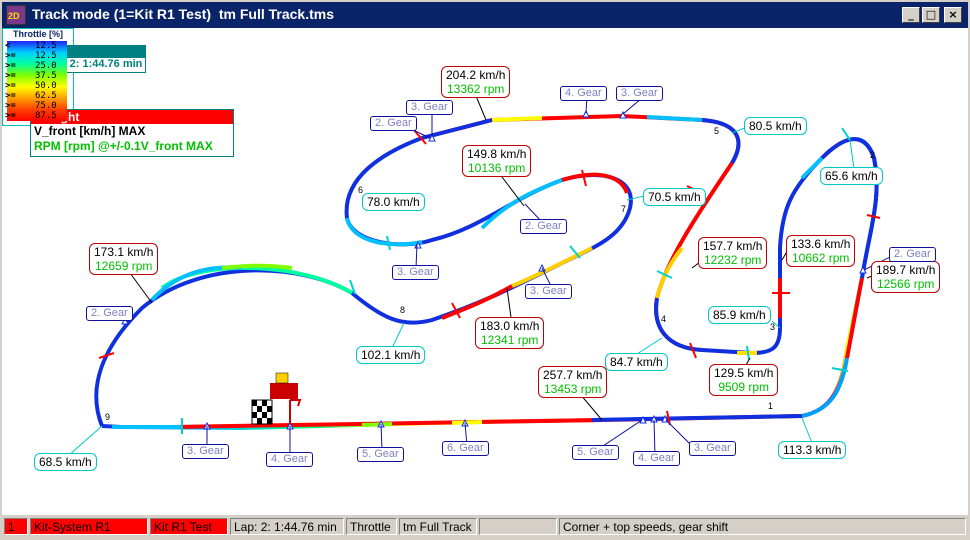 Image resolution: width=970 pixels, height=540 pixels. What do you see at coordinates (775, 126) in the screenshot?
I see `speed-label: 80.5 km/h` at bounding box center [775, 126].